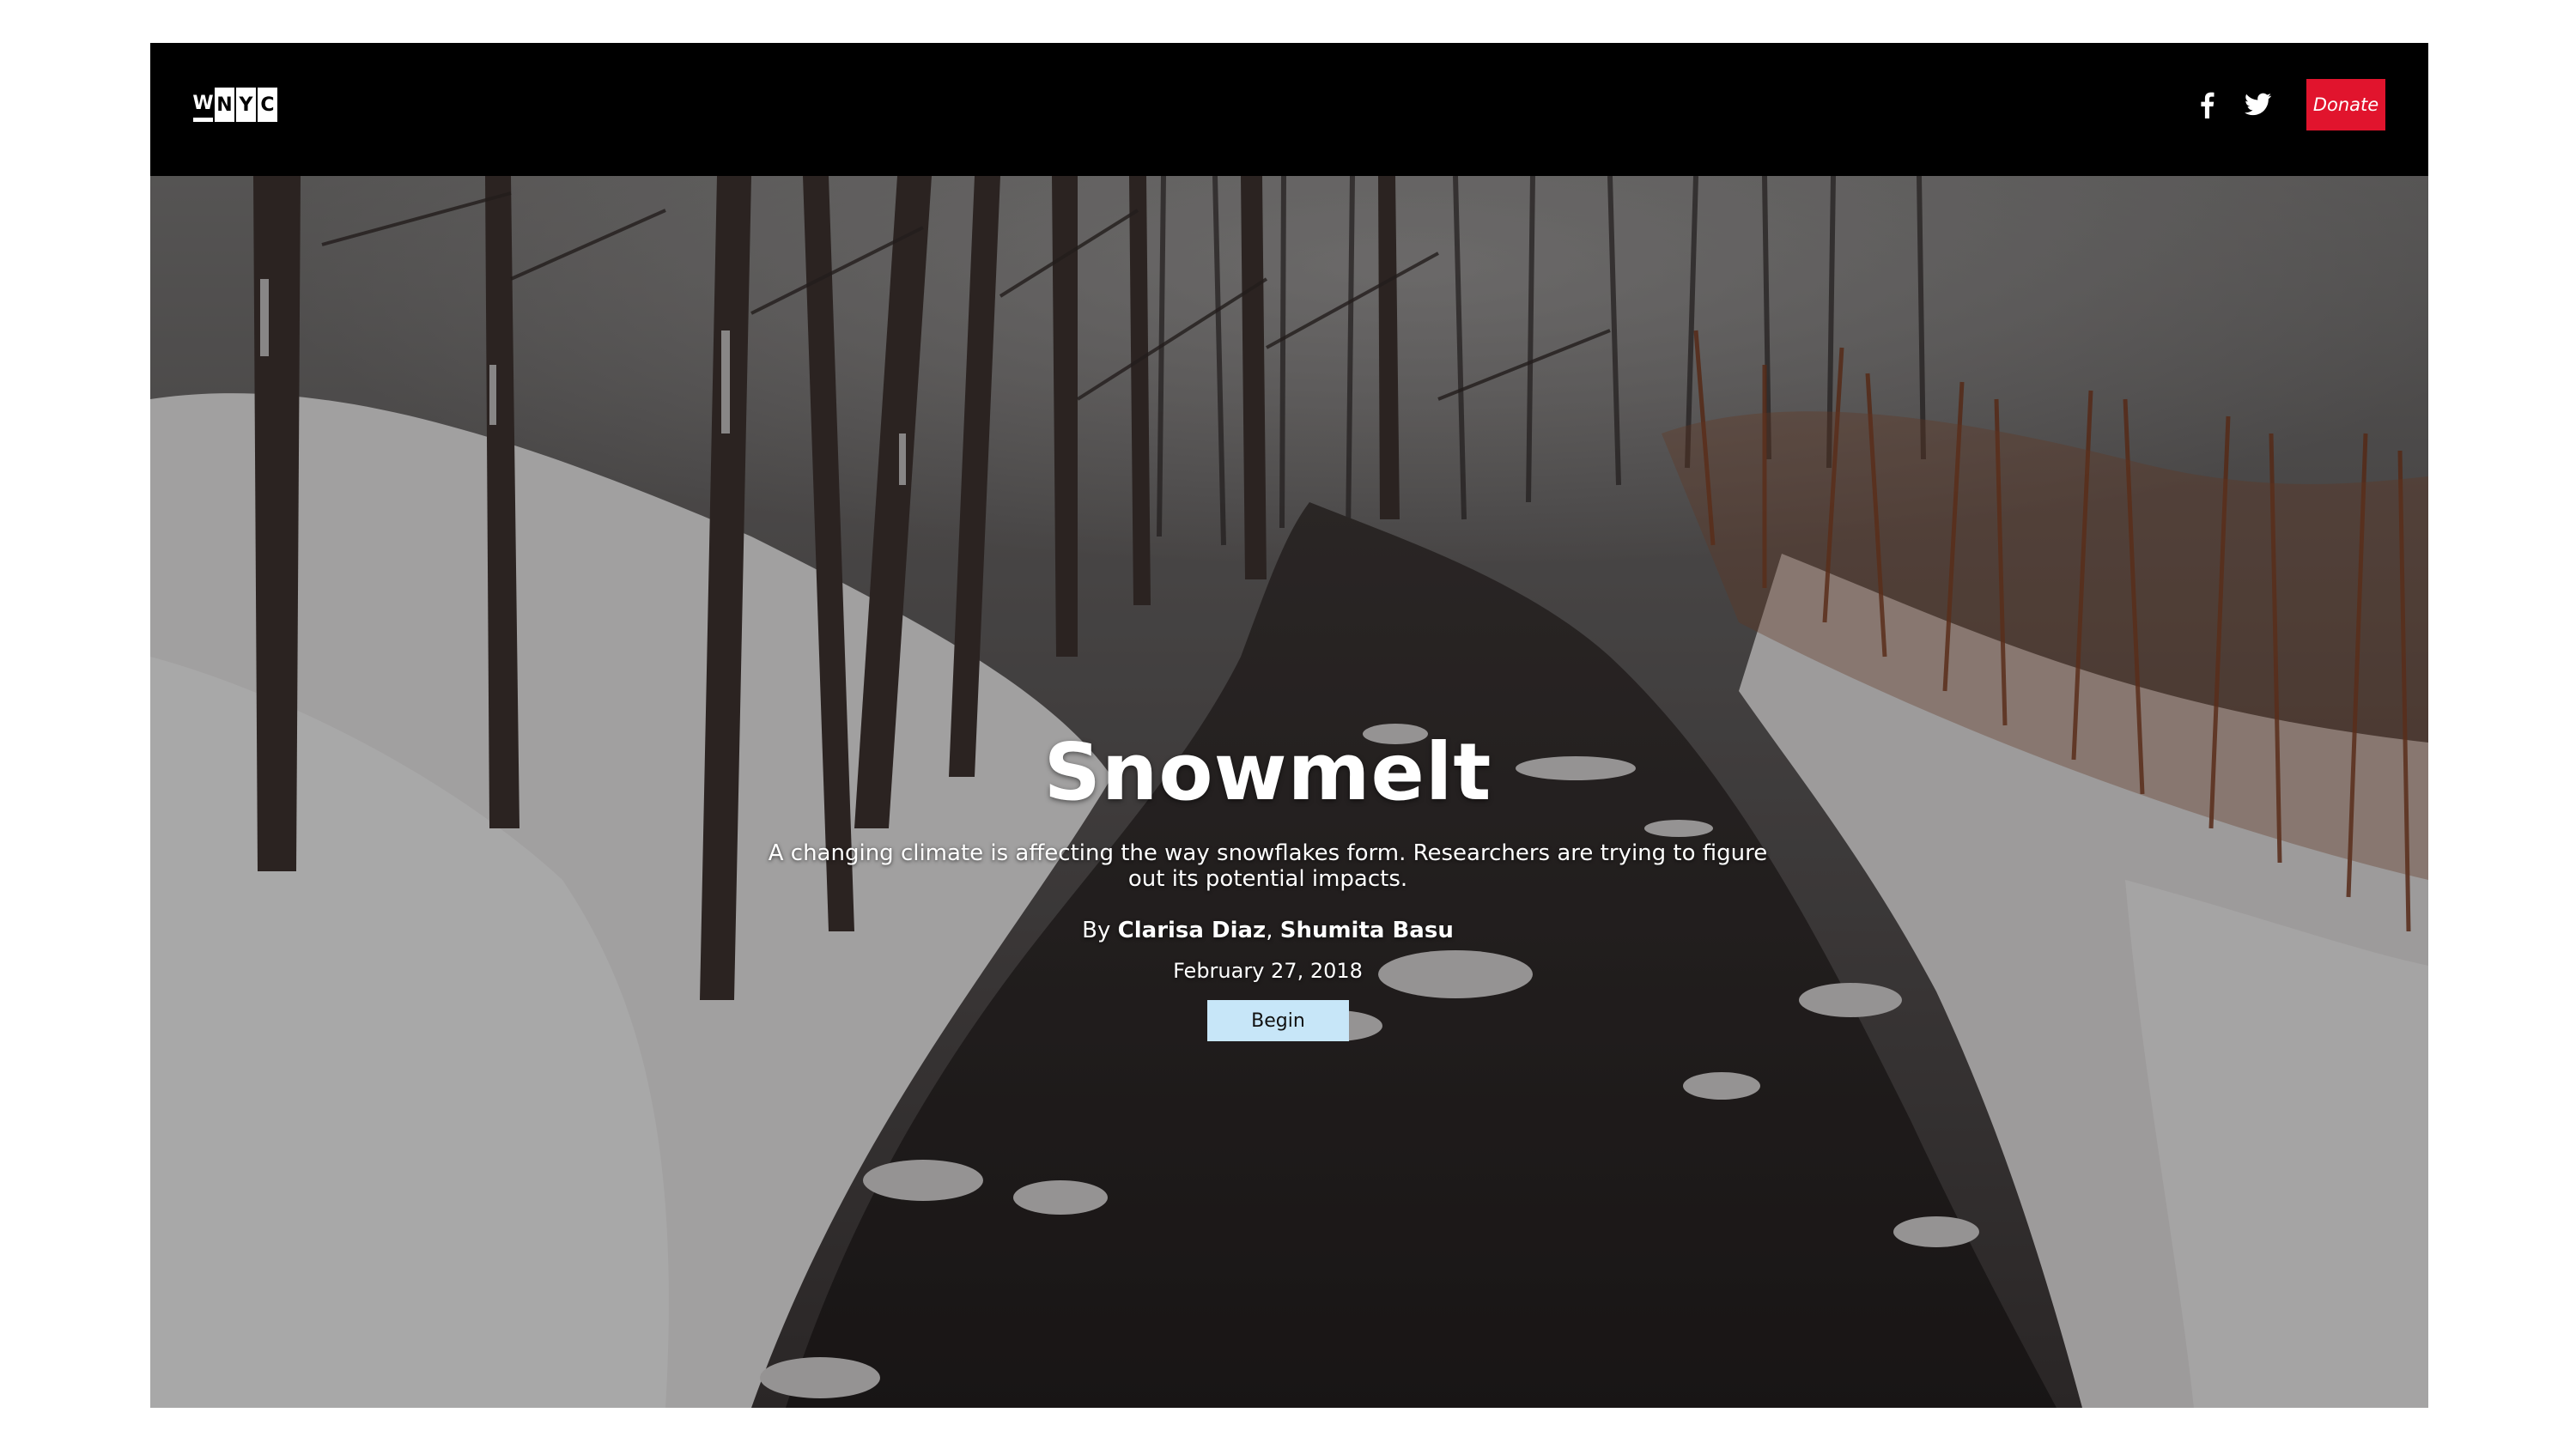 This screenshot has width=2576, height=1449. I want to click on wnyc-logo: W N Y C, so click(234, 105).